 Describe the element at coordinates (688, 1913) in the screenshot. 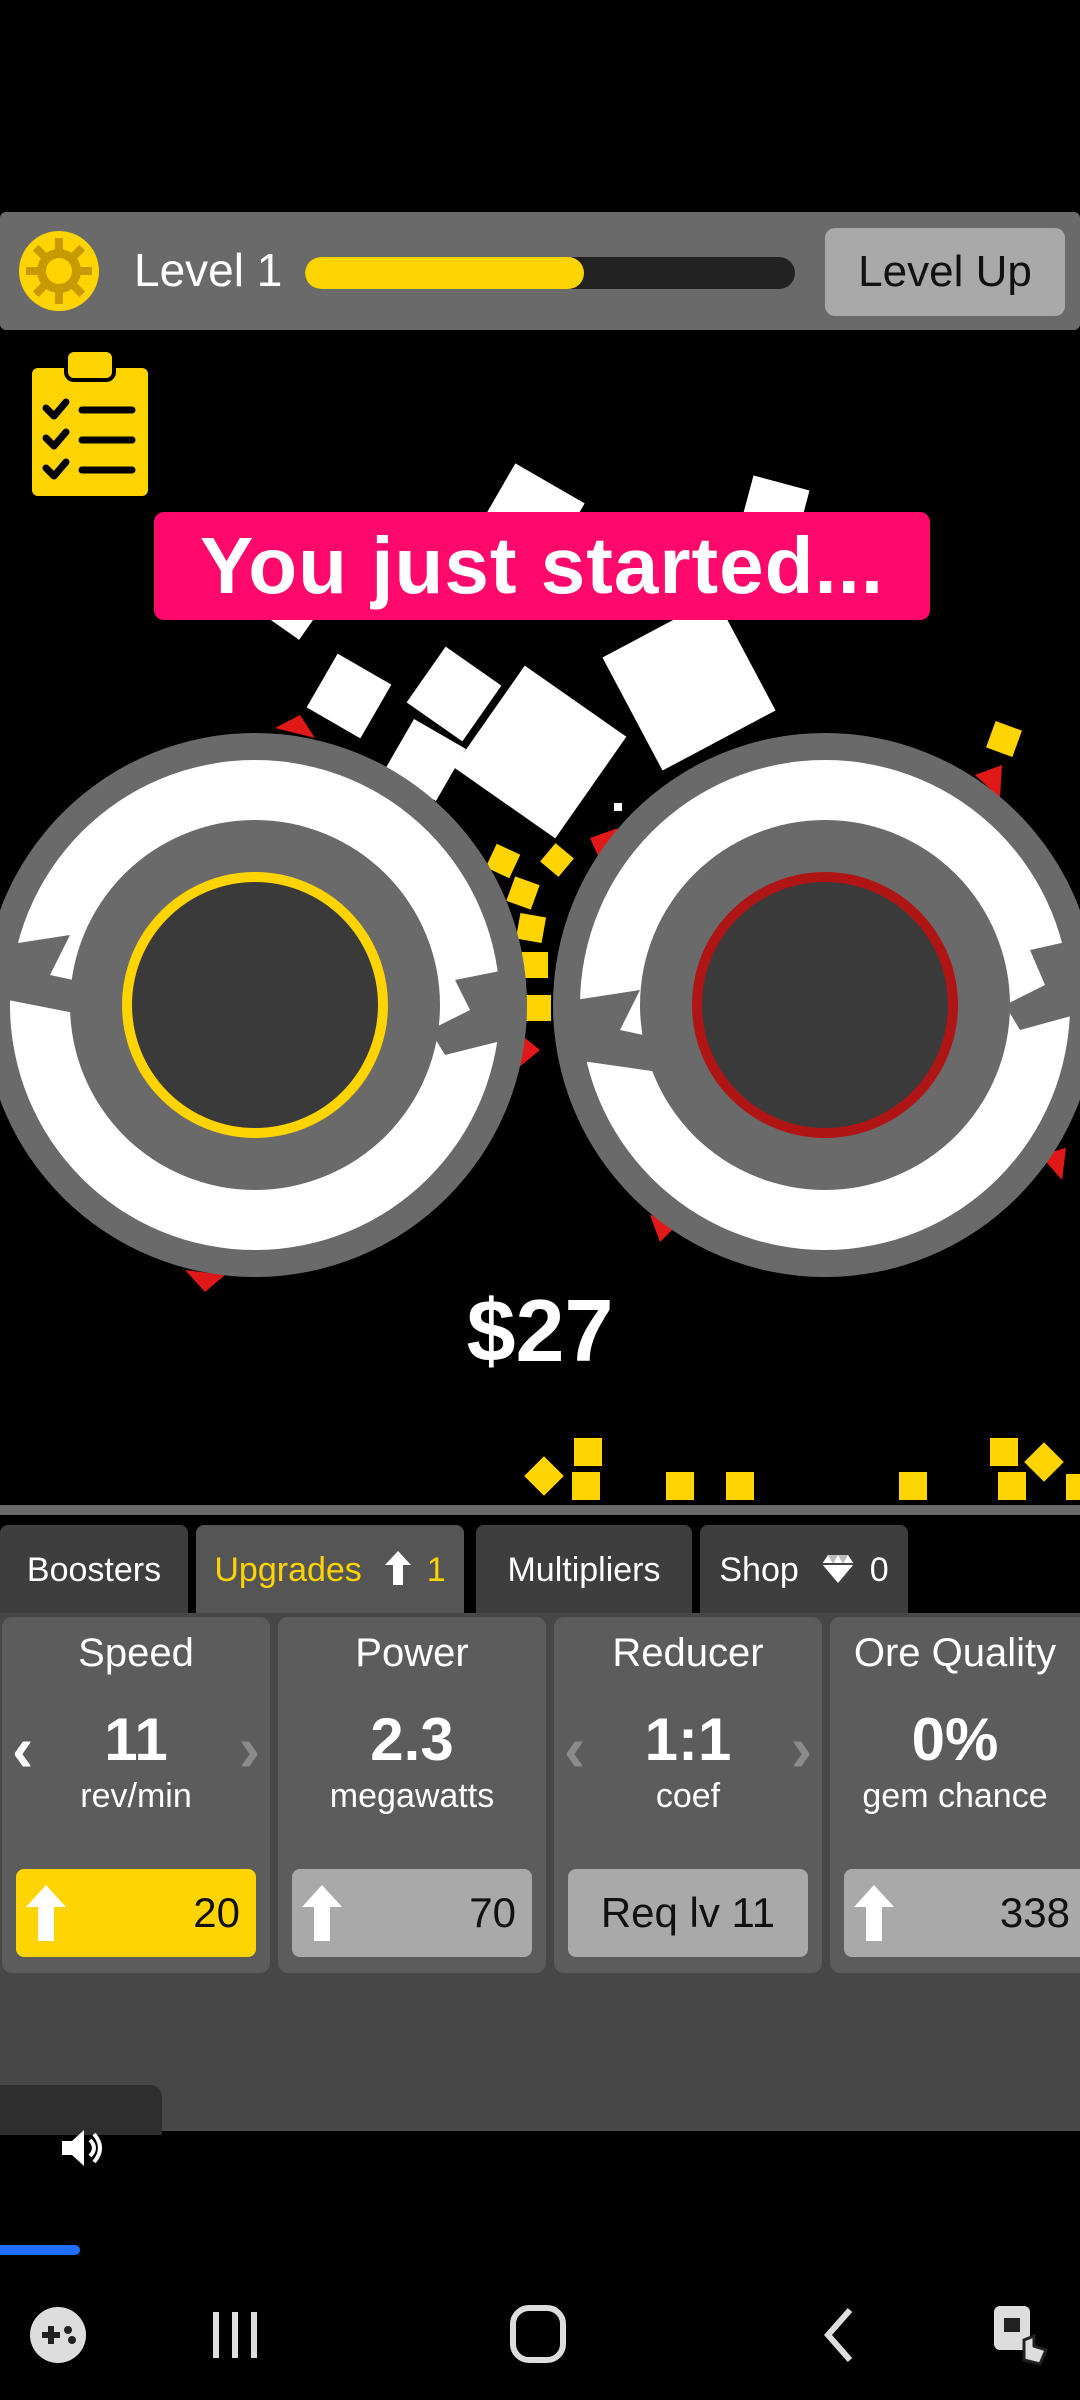

I see `reducer-locked-button: Req lv 11` at that location.